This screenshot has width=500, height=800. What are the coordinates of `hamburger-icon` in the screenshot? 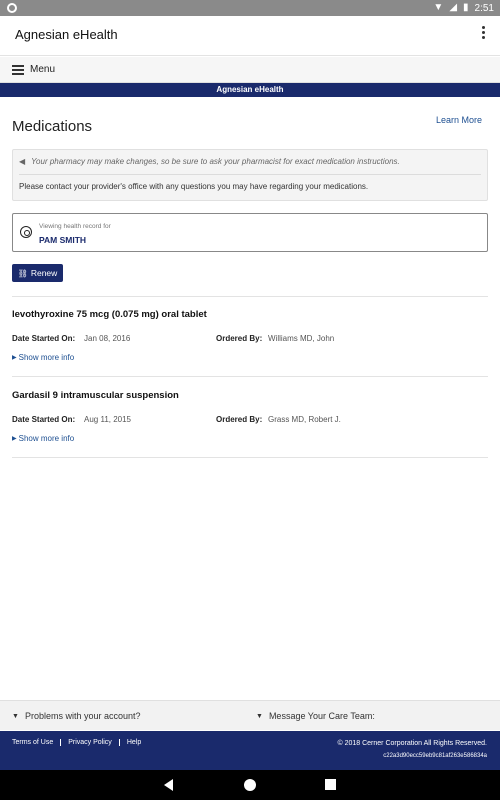 It's located at (18, 70).